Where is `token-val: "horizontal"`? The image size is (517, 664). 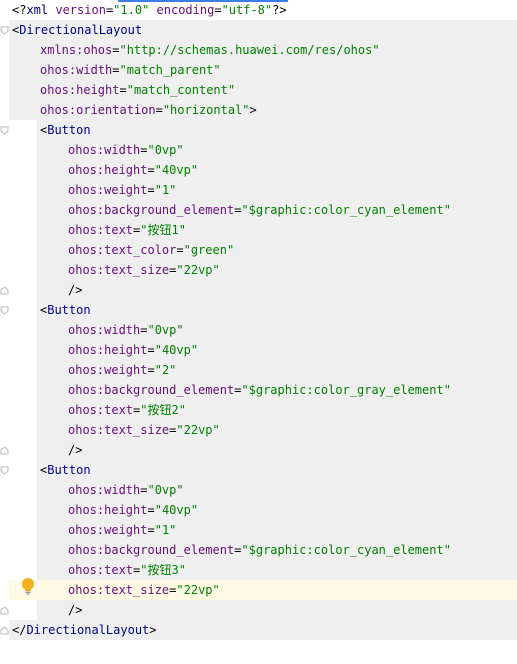
token-val: "horizontal" is located at coordinates (206, 110).